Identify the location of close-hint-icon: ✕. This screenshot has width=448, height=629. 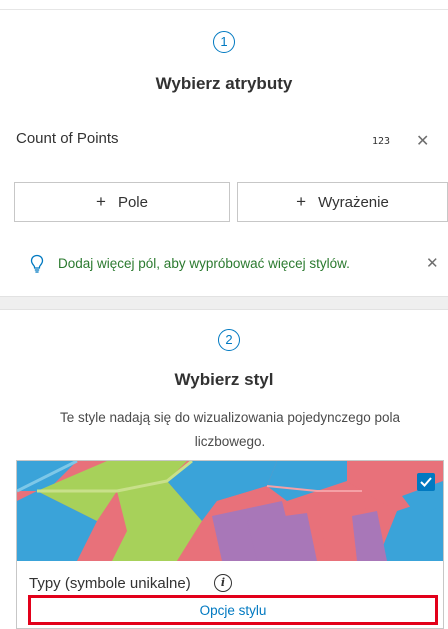
(432, 263).